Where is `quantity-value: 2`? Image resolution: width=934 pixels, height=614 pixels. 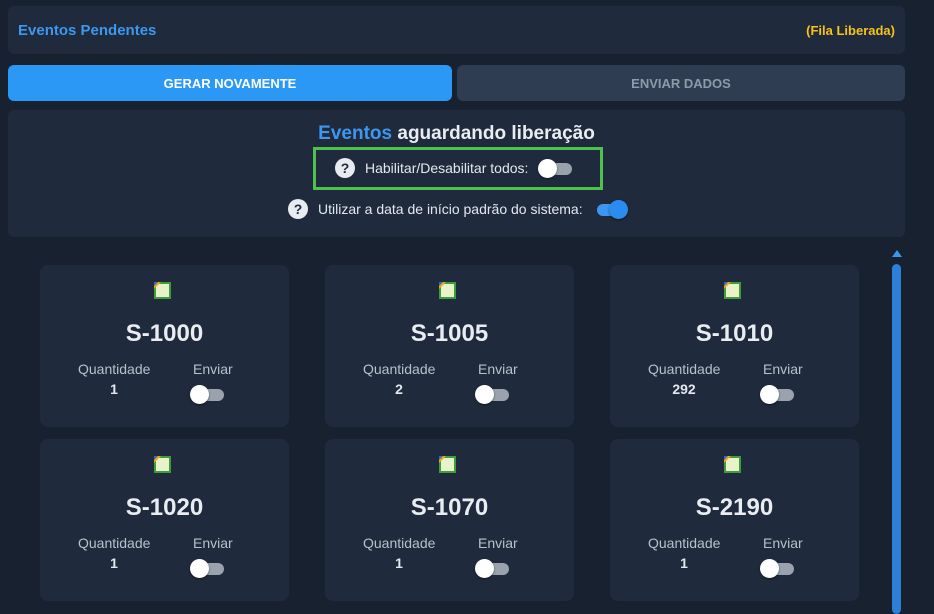
quantity-value: 2 is located at coordinates (399, 389).